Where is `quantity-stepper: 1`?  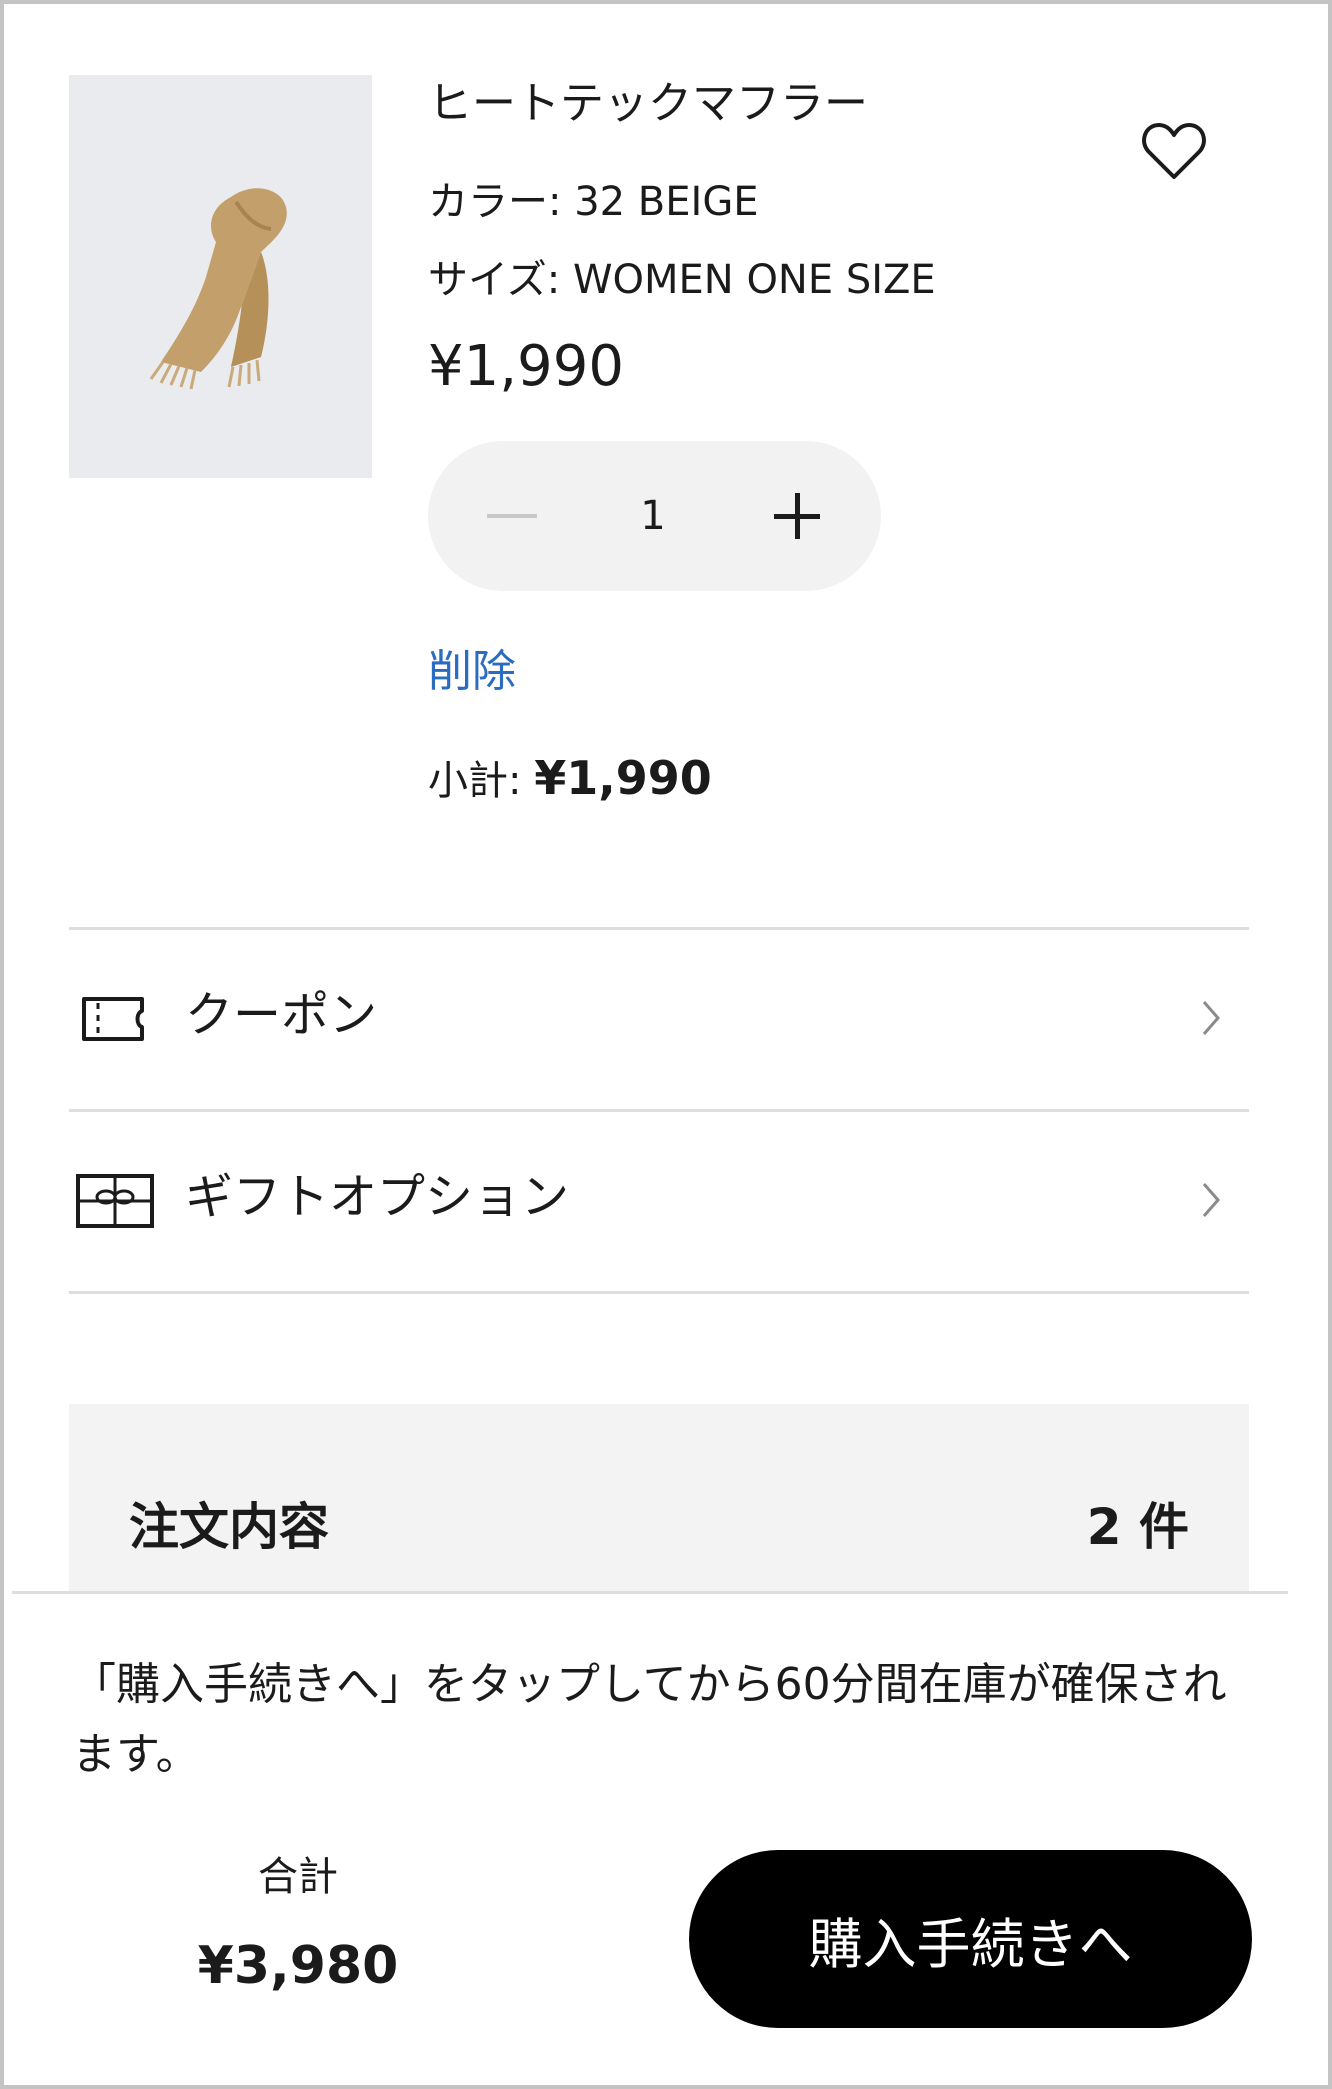
quantity-stepper: 1 is located at coordinates (654, 516).